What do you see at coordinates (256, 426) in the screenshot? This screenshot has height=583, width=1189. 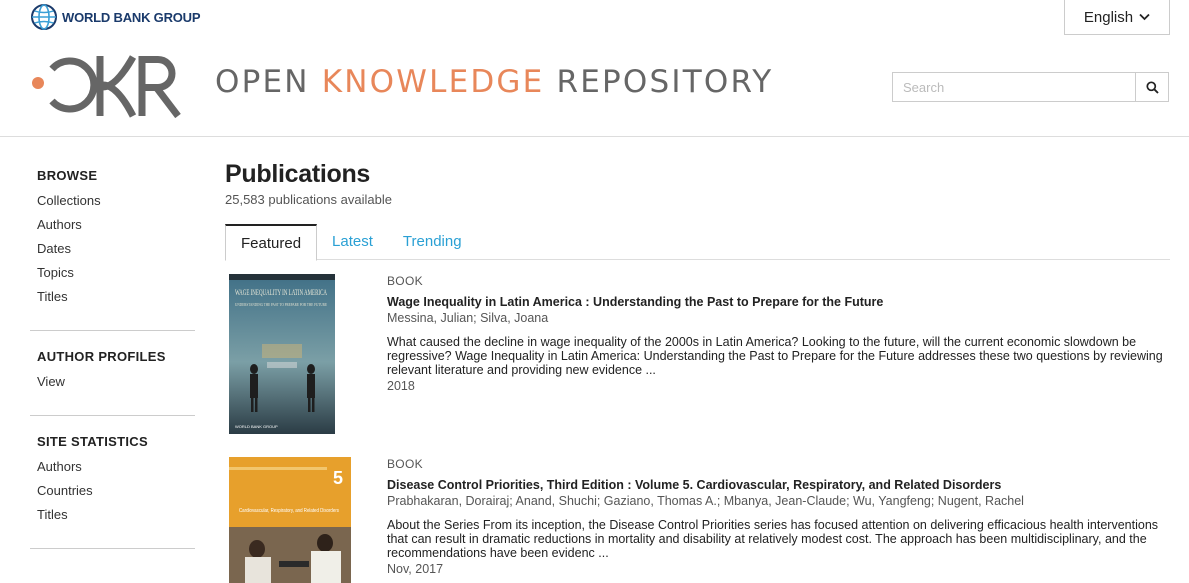 I see `cover-publisher: WORLD BANK GROUP` at bounding box center [256, 426].